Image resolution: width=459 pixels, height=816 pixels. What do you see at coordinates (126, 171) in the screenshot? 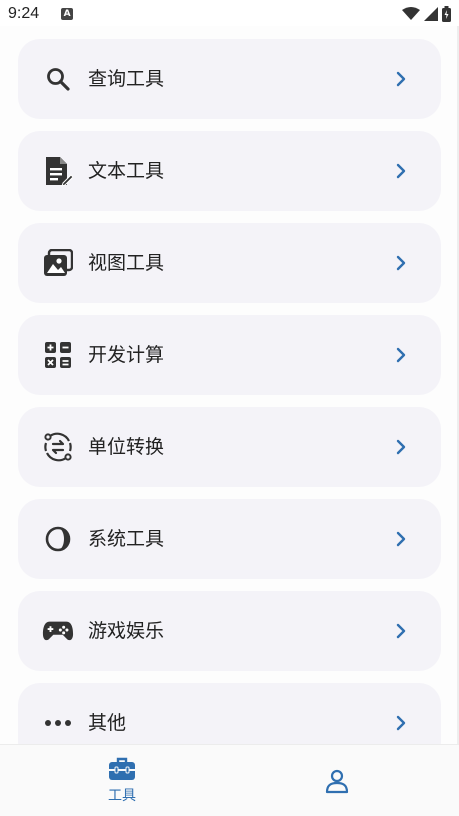
I see `menu-item-label: 文本工具` at bounding box center [126, 171].